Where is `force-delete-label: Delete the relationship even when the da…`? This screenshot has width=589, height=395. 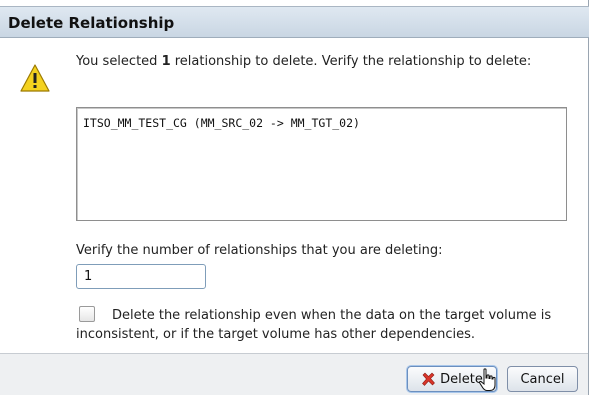
force-delete-label: Delete the relationship even when the da… is located at coordinates (314, 325).